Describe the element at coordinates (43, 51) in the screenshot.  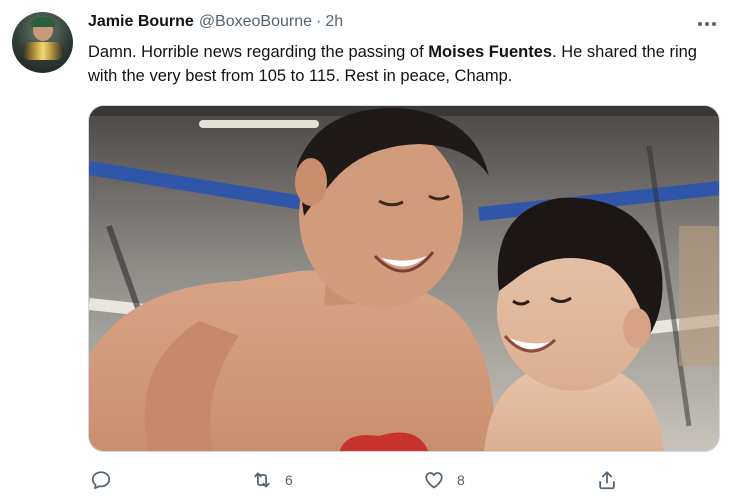
I see `avatar-belt` at that location.